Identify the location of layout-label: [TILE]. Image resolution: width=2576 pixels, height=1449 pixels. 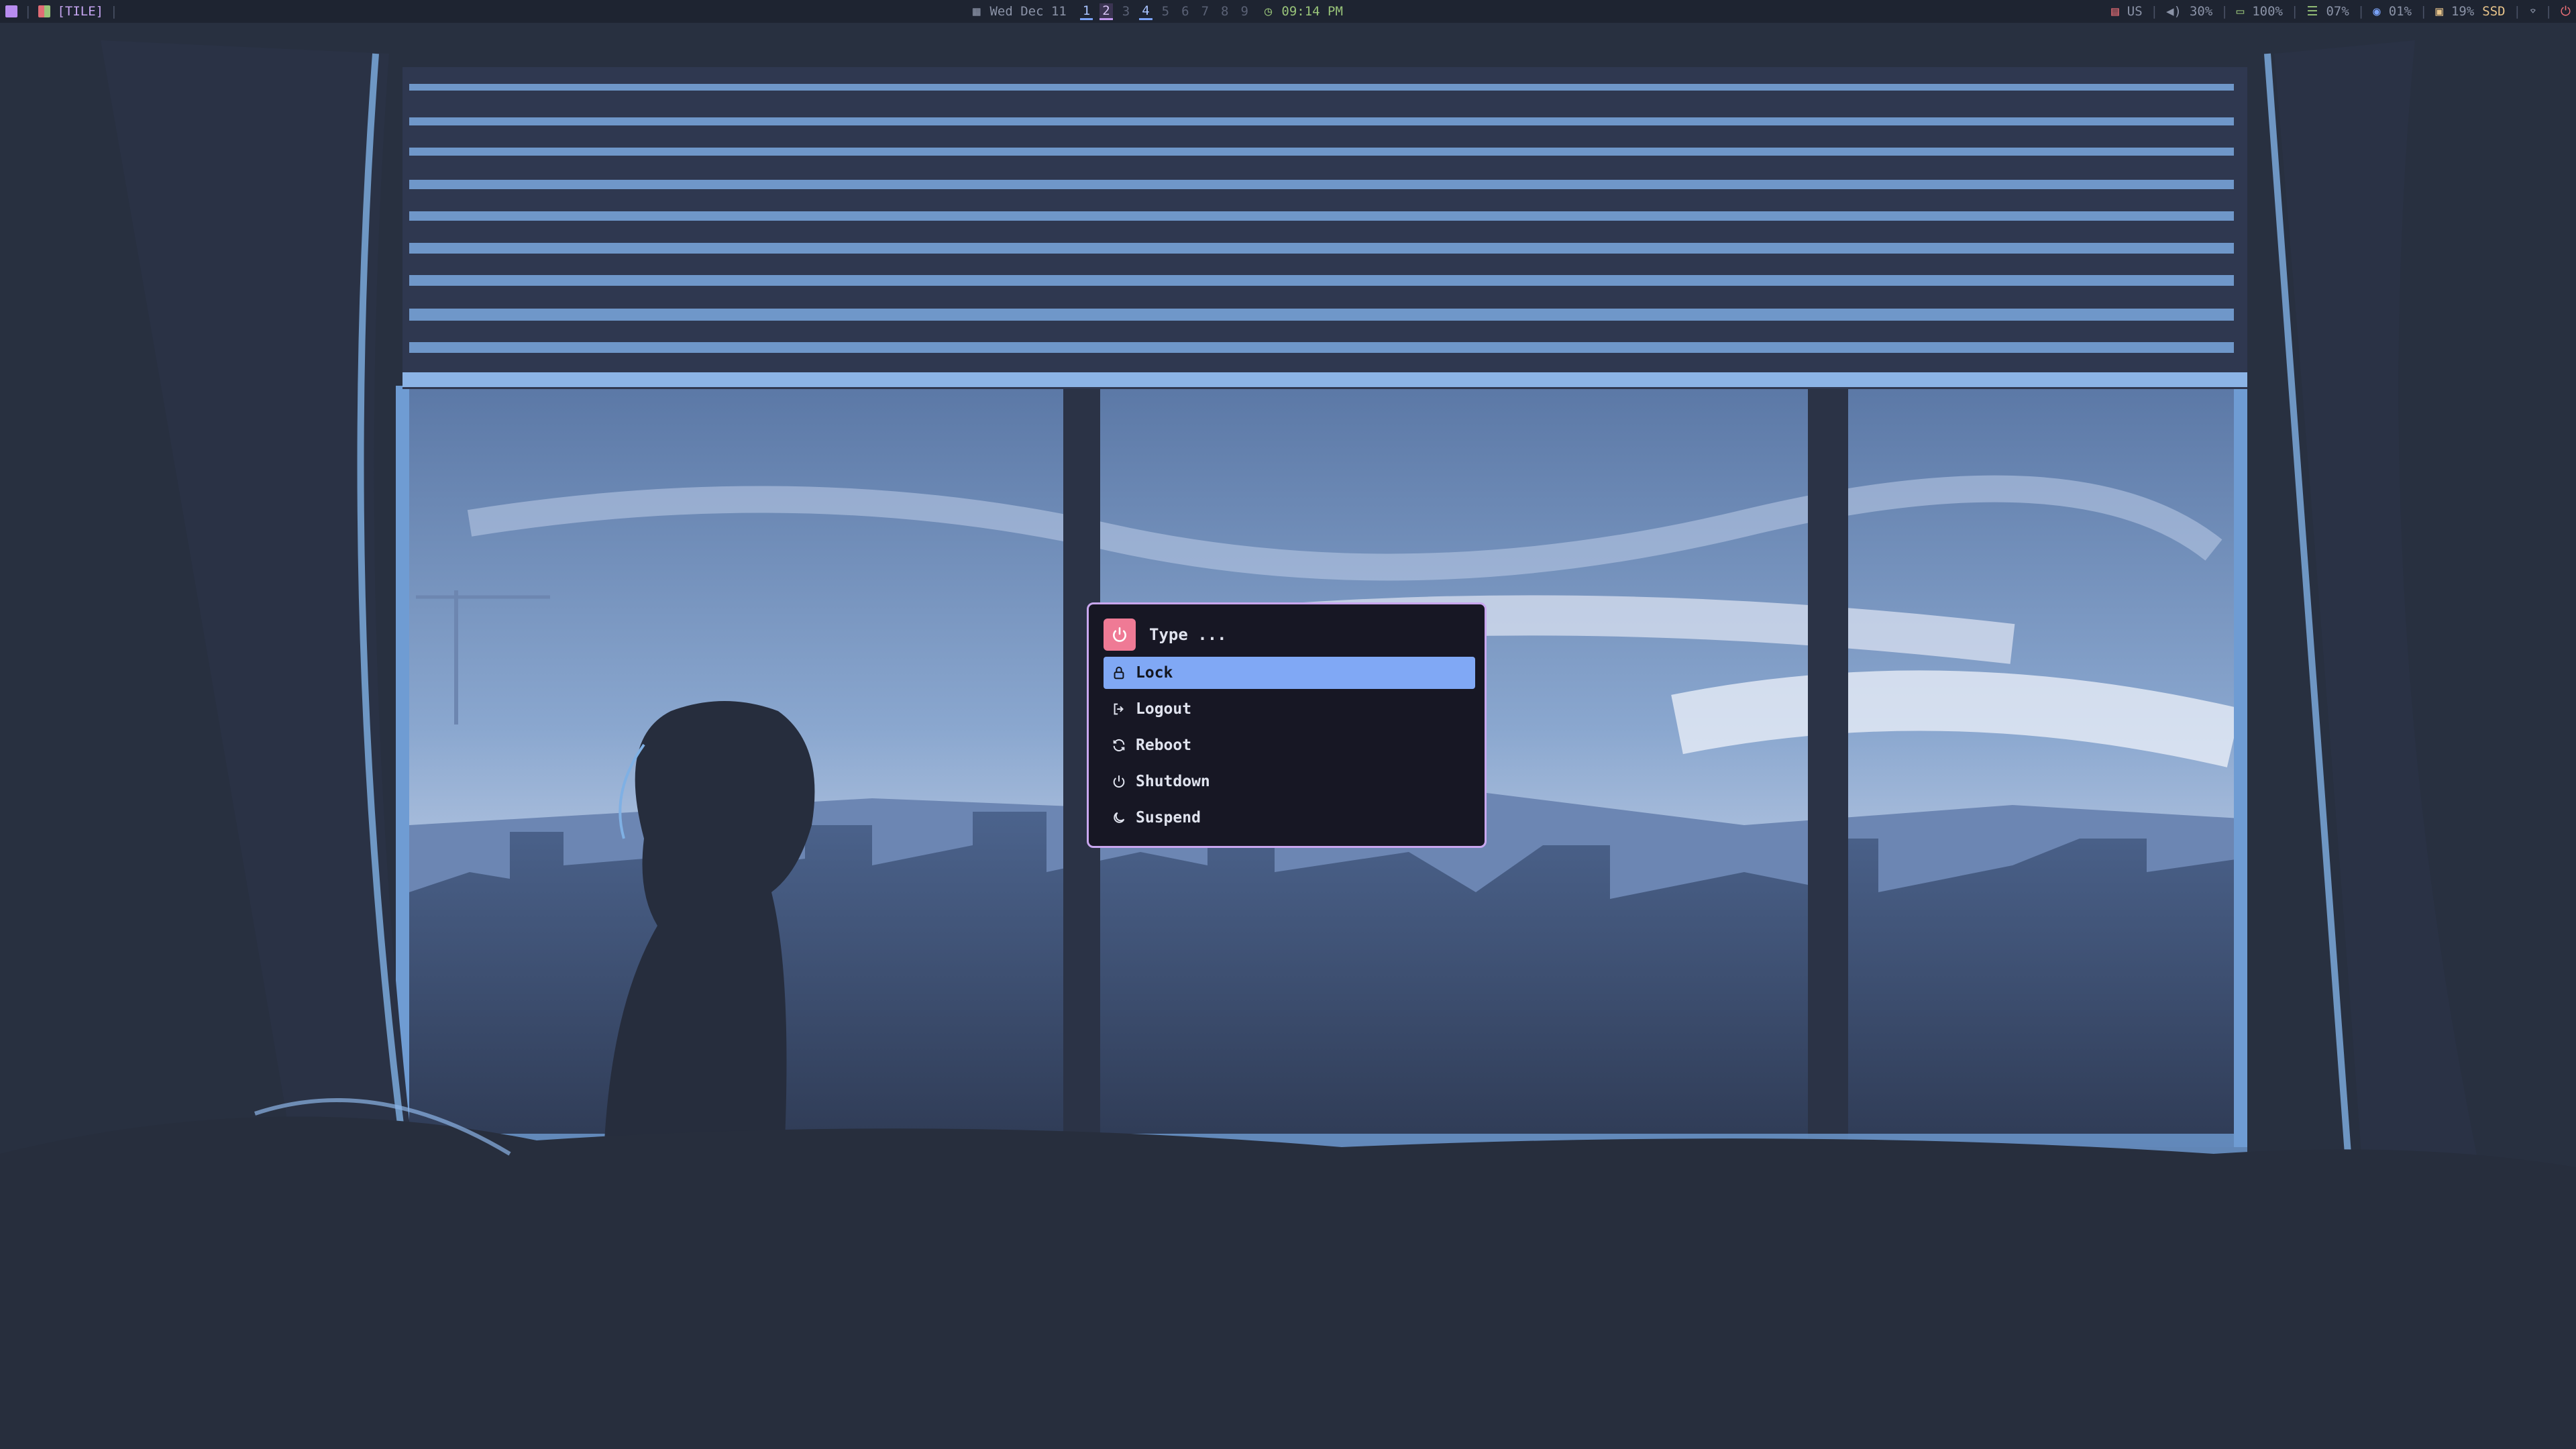
(80, 11).